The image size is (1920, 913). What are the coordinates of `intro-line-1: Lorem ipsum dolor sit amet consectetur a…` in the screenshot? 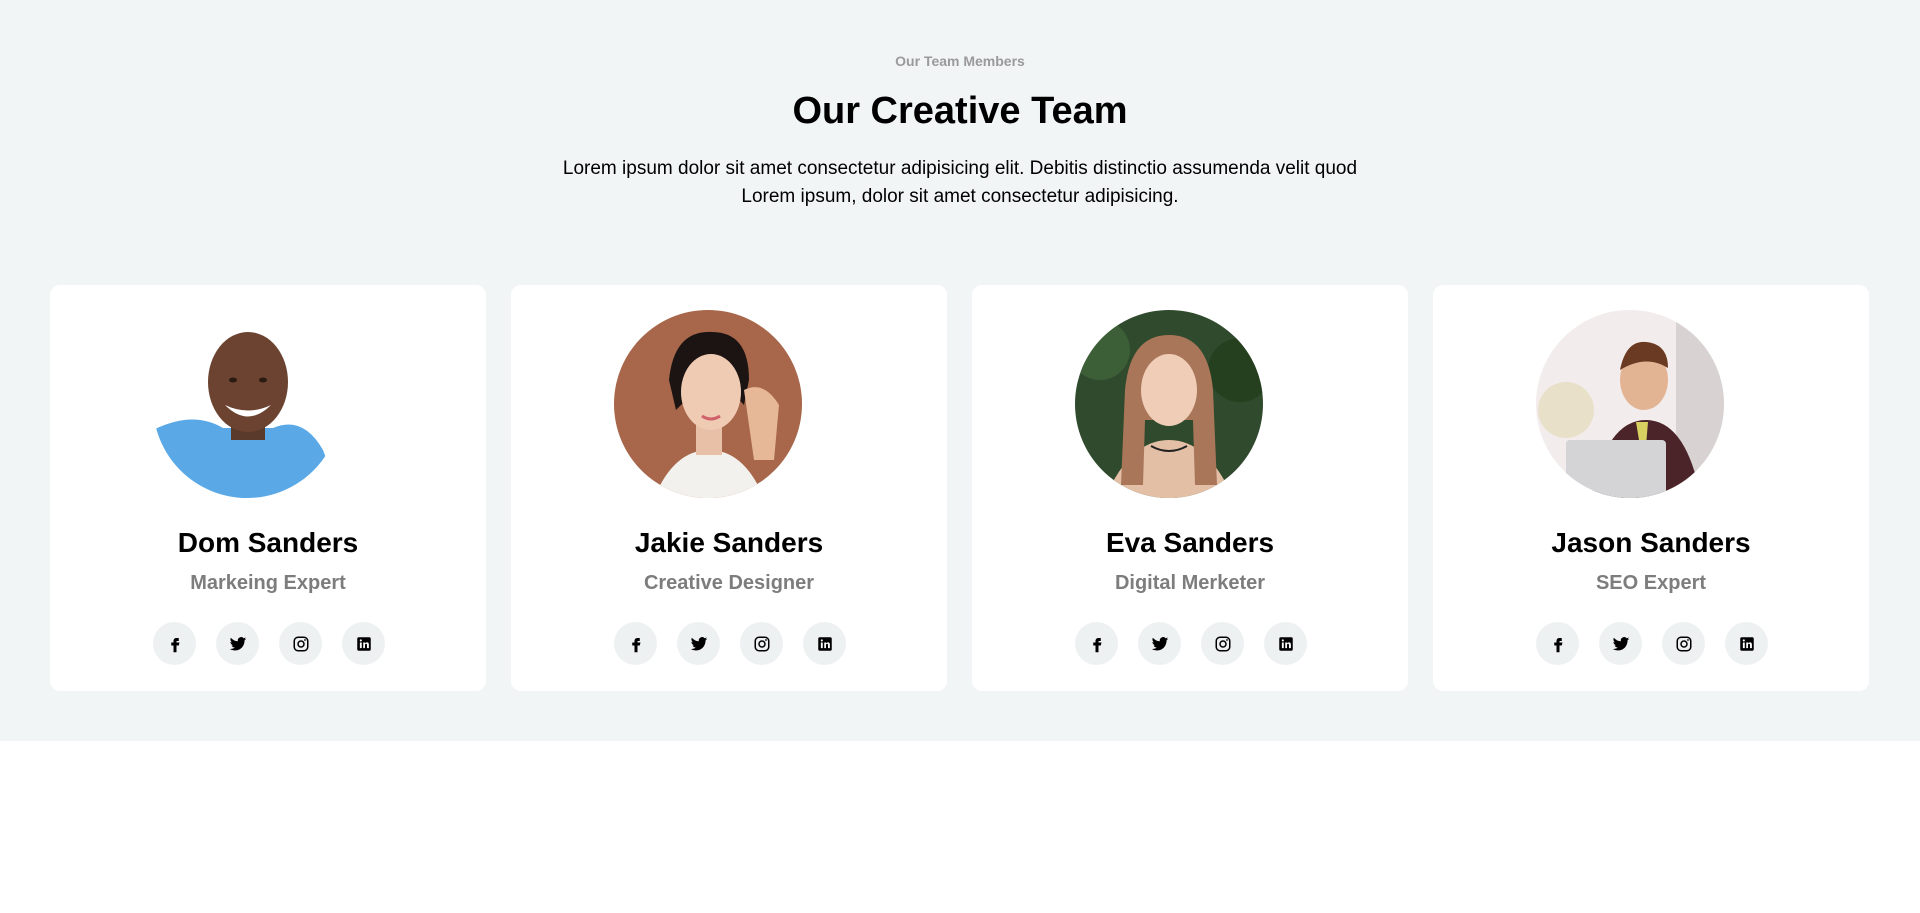 It's located at (960, 168).